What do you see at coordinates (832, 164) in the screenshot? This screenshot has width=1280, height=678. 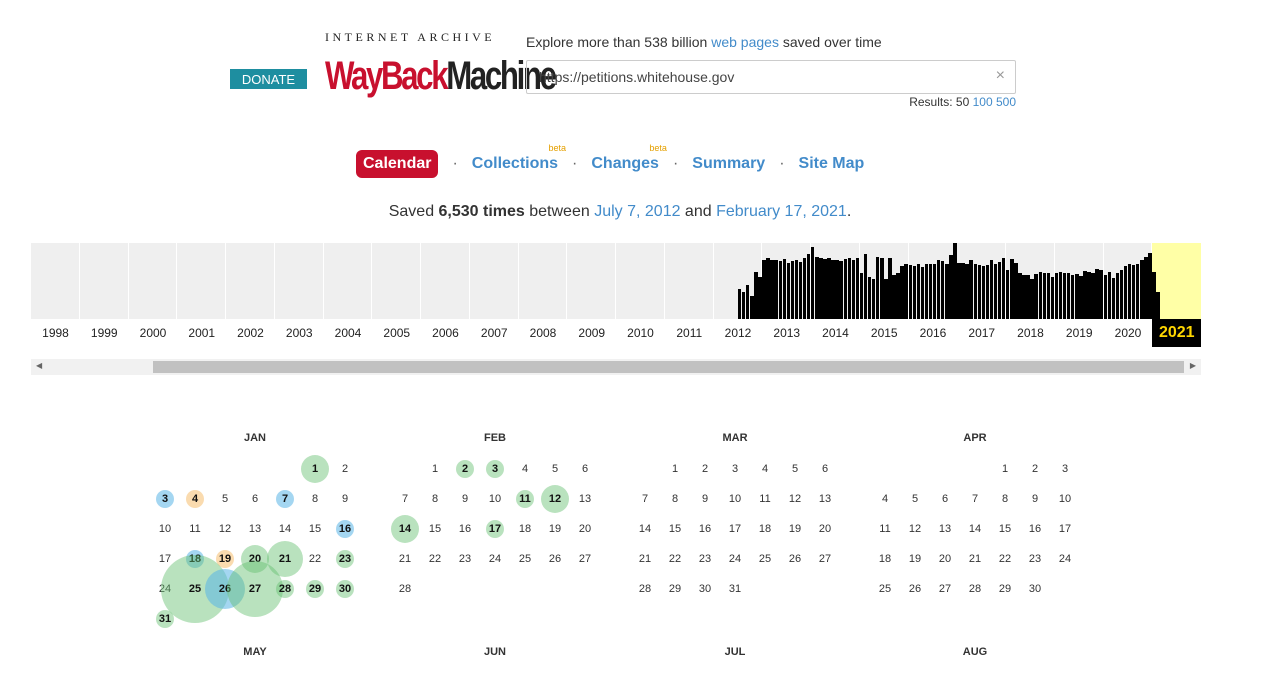 I see `tab-site-map: Site Map` at bounding box center [832, 164].